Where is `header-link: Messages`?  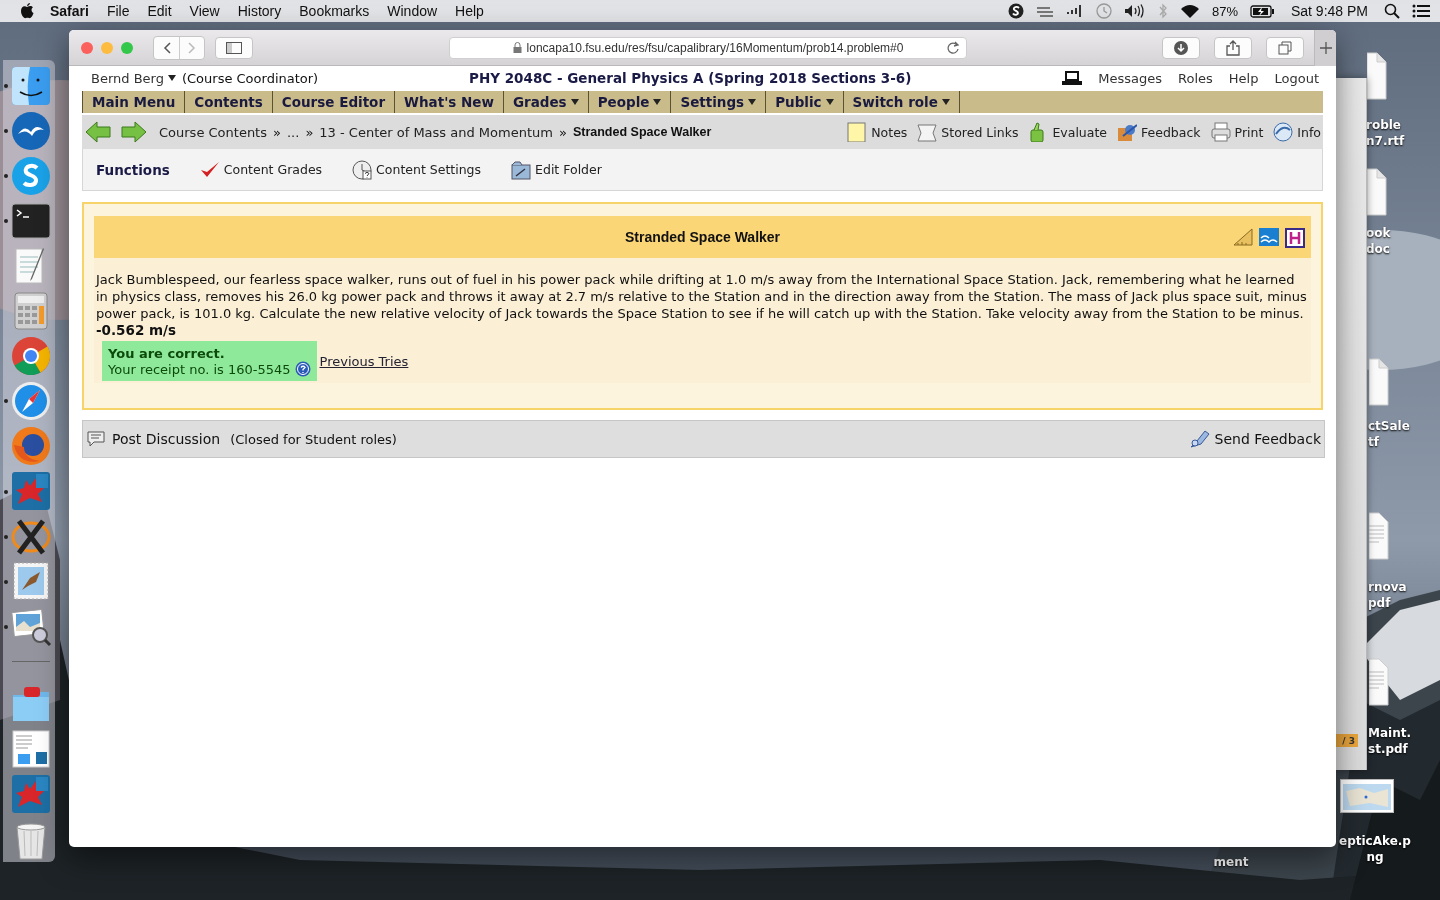 header-link: Messages is located at coordinates (1130, 78).